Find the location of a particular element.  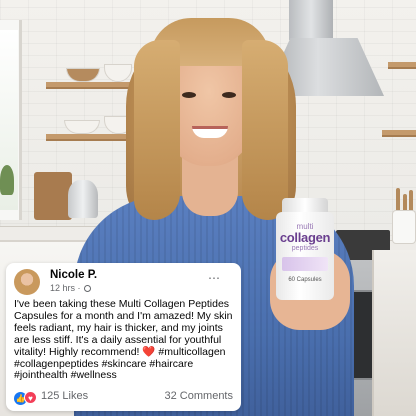

comments-count: 32 Comments is located at coordinates (199, 396).